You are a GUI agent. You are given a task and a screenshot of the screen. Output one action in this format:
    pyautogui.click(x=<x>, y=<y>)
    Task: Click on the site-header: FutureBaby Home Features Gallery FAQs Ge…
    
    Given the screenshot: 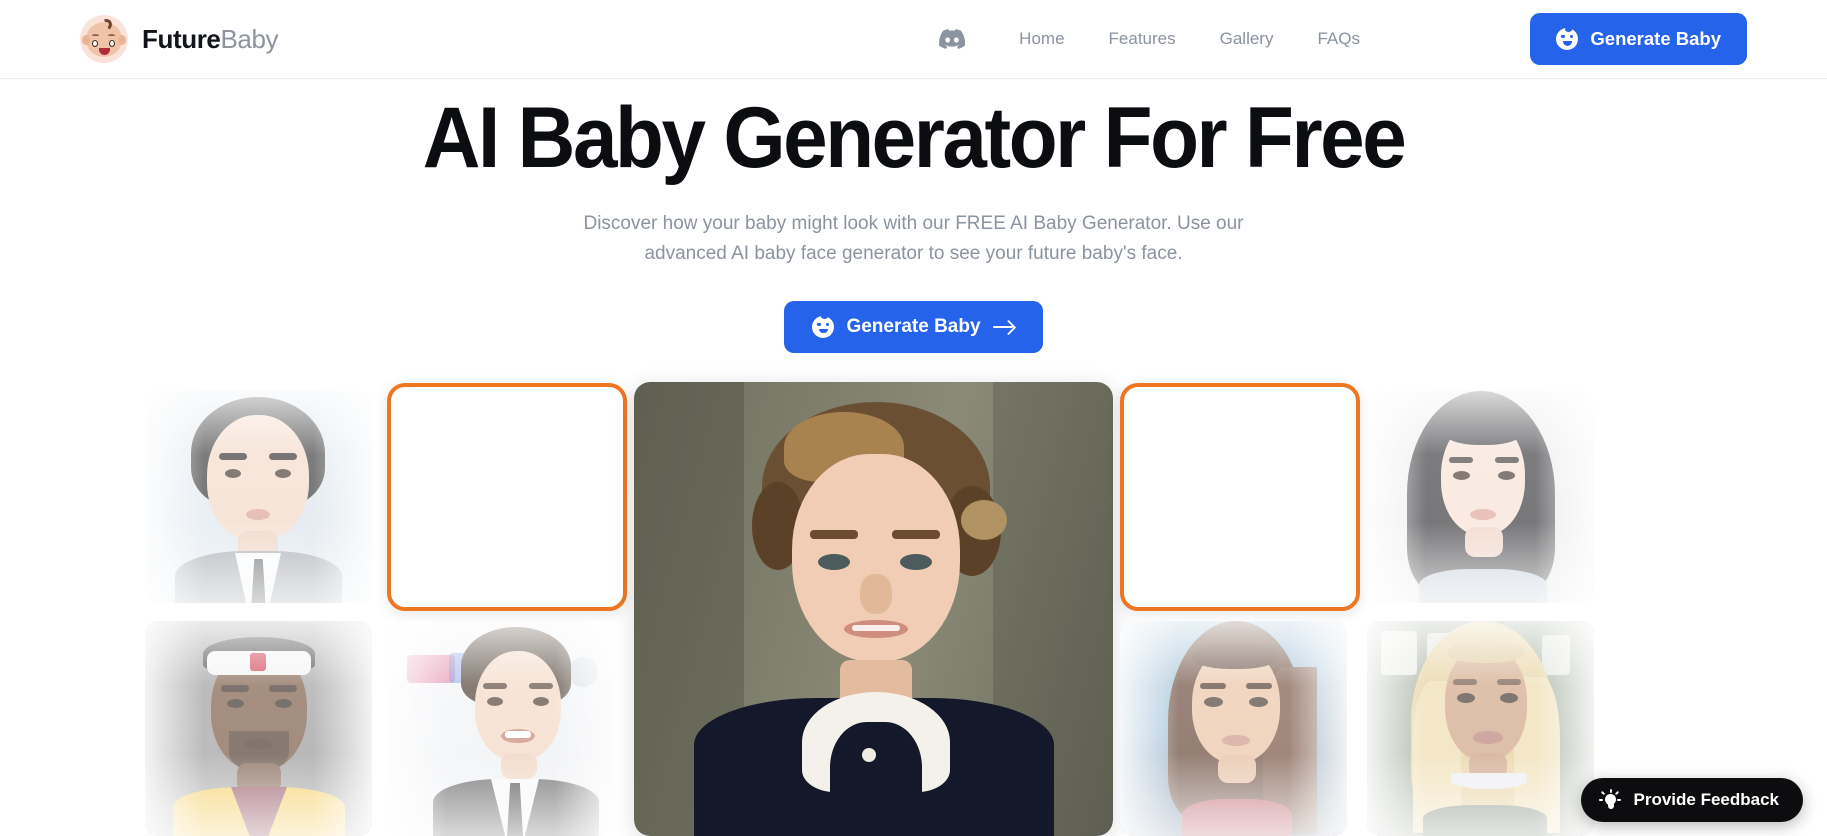 What is the action you would take?
    pyautogui.click(x=913, y=39)
    